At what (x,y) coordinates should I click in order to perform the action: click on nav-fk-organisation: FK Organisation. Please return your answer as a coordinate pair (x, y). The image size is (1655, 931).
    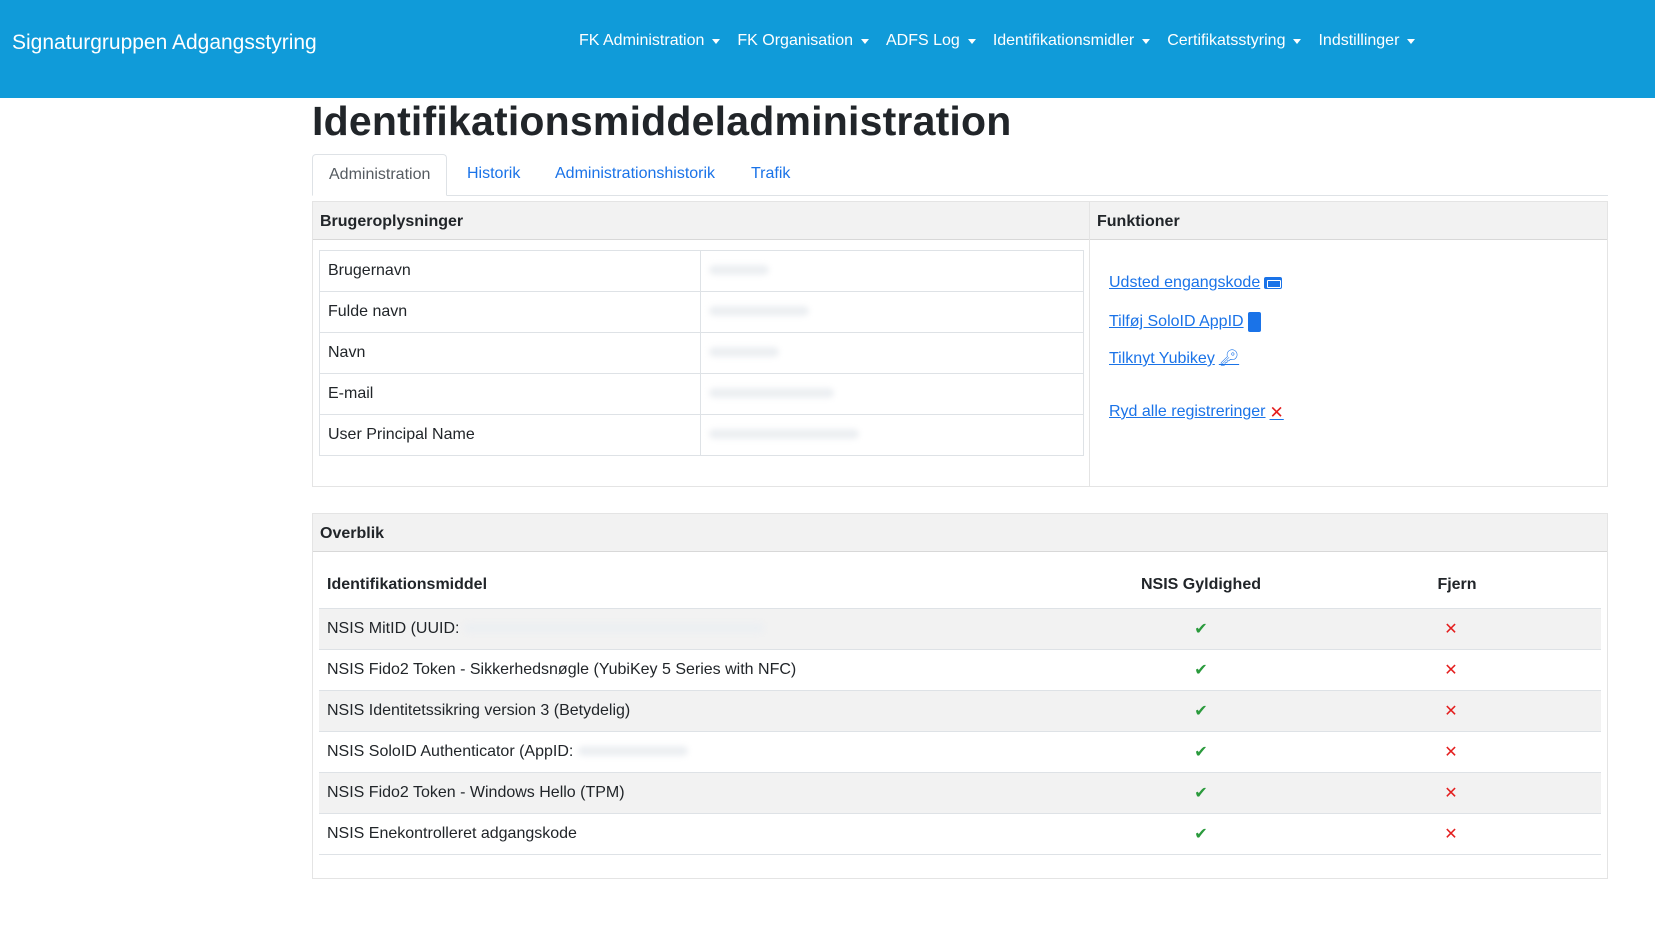
    Looking at the image, I should click on (803, 41).